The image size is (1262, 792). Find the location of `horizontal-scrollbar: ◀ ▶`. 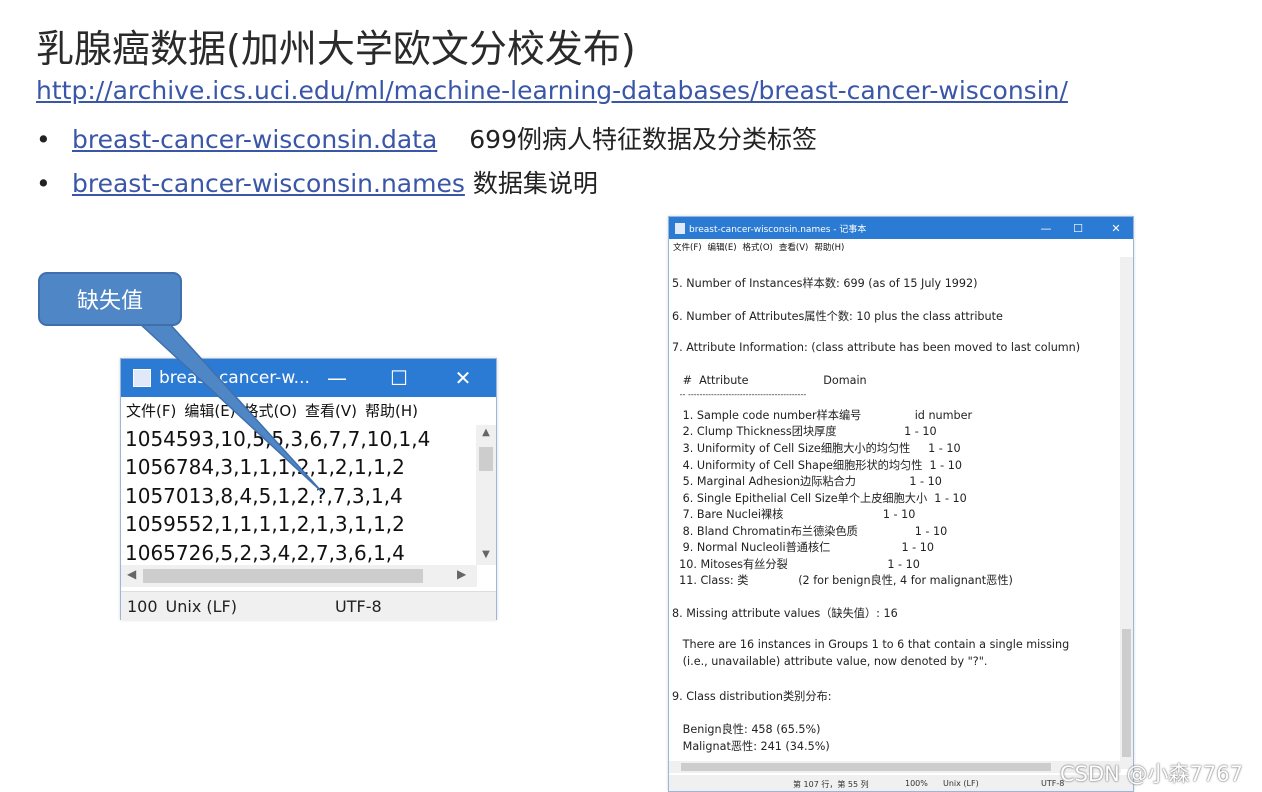

horizontal-scrollbar: ◀ ▶ is located at coordinates (299, 576).